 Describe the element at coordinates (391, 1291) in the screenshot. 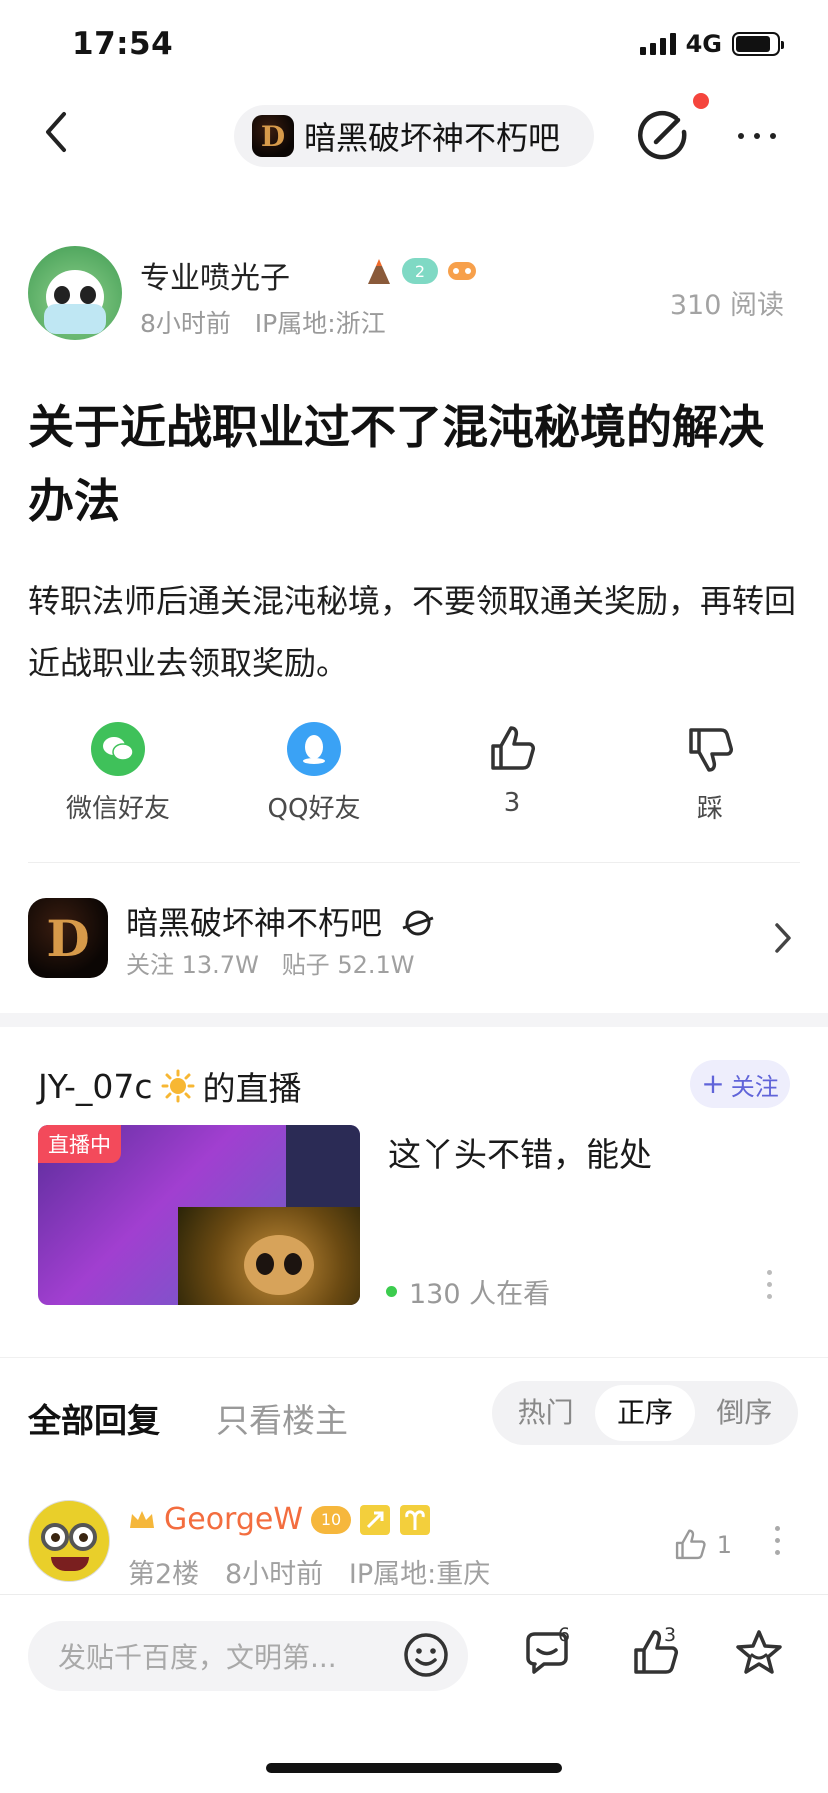

I see `live-dot-icon` at that location.